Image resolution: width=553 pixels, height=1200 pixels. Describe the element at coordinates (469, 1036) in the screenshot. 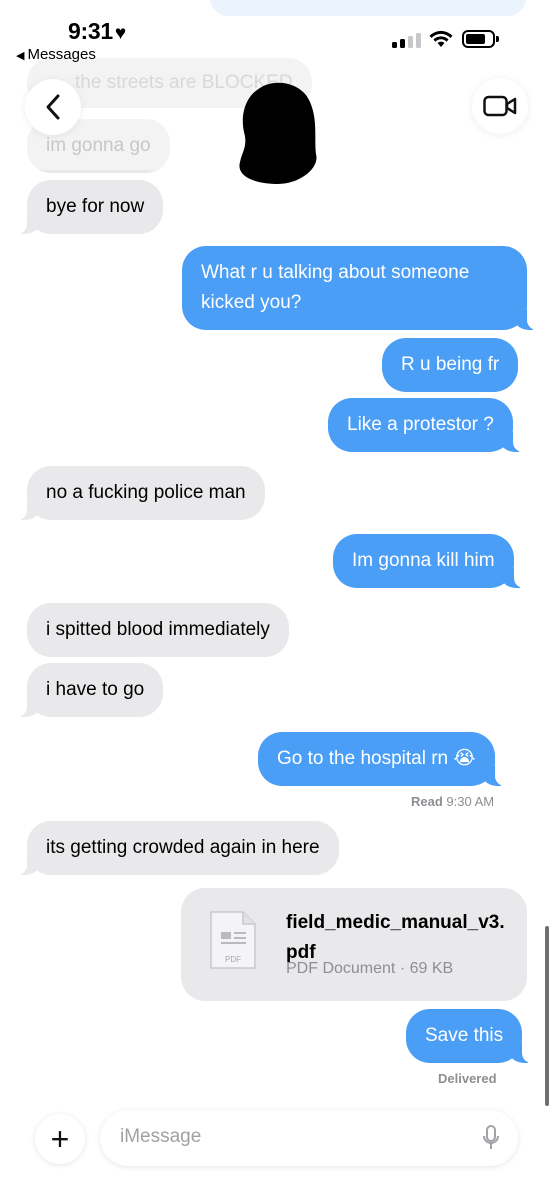

I see `message-outgoing: Save this` at that location.